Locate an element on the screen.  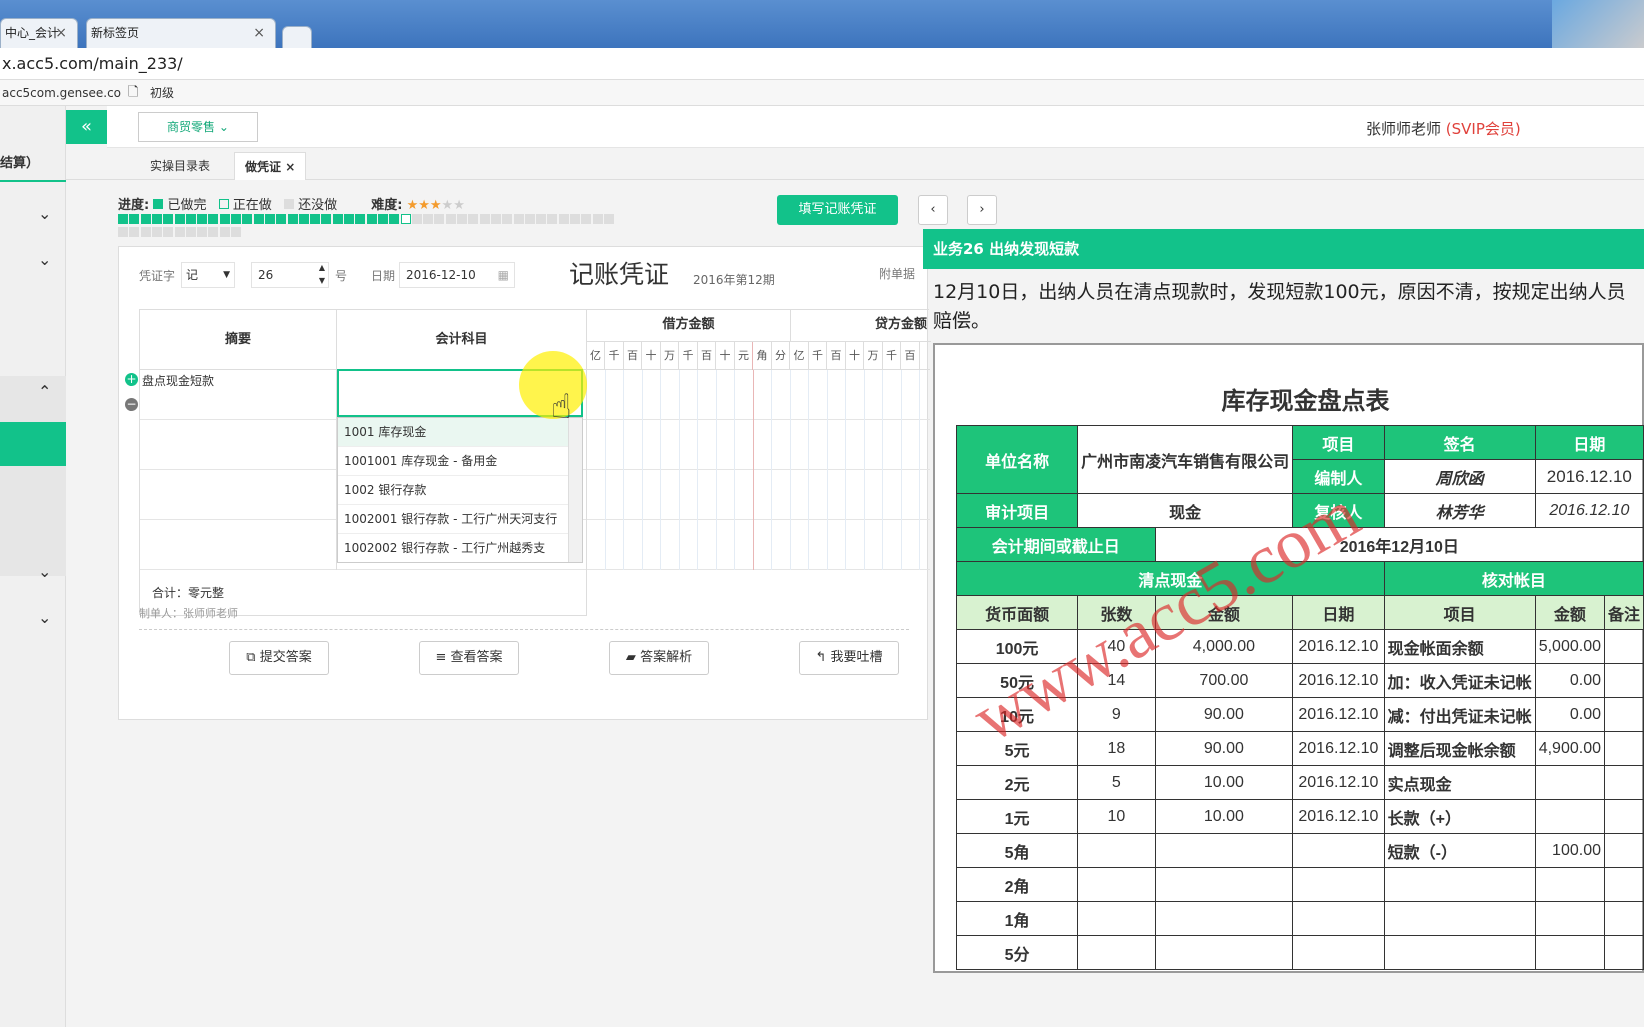
bookmark-item: 初级 is located at coordinates (162, 93).